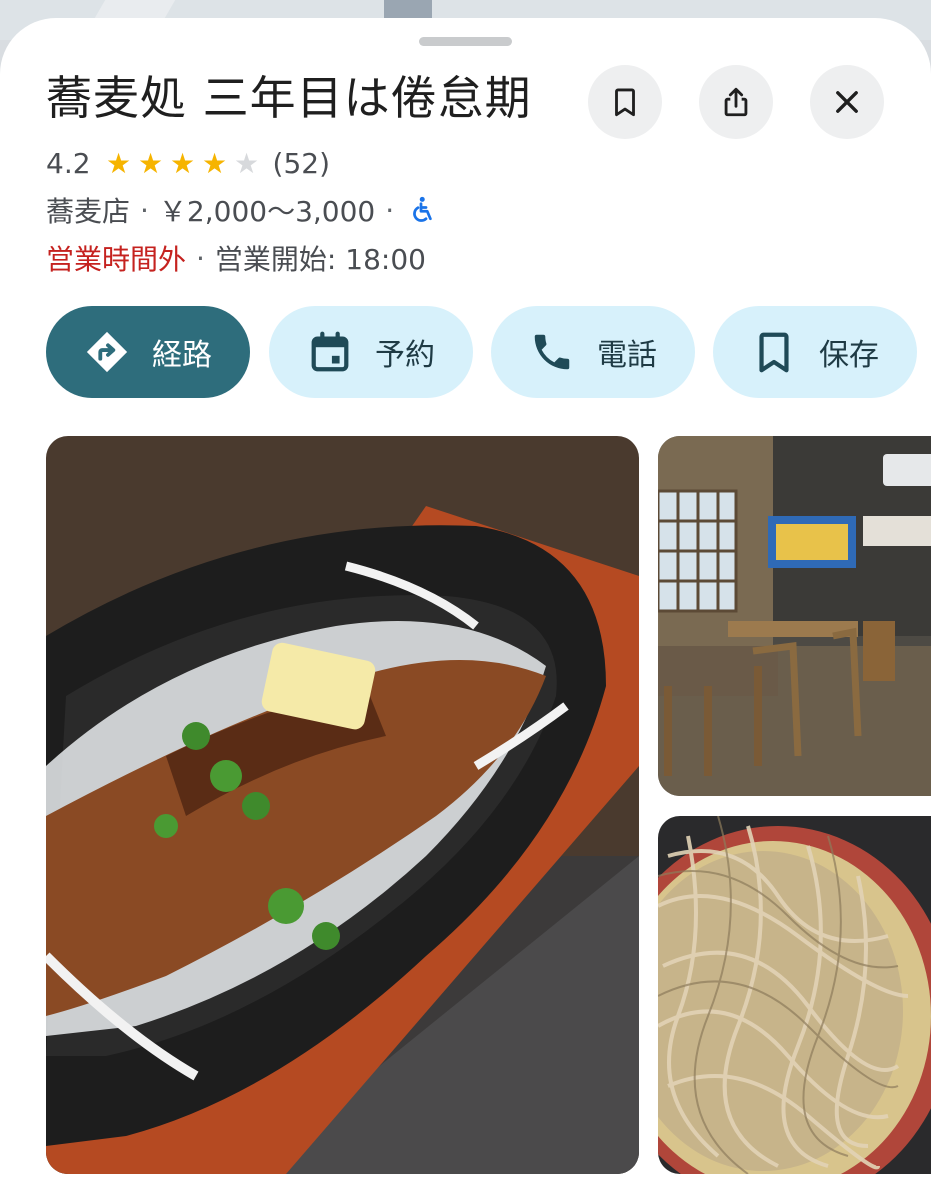 The height and width of the screenshot is (1200, 931). Describe the element at coordinates (420, 210) in the screenshot. I see `wheelchair-accessible-icon` at that location.